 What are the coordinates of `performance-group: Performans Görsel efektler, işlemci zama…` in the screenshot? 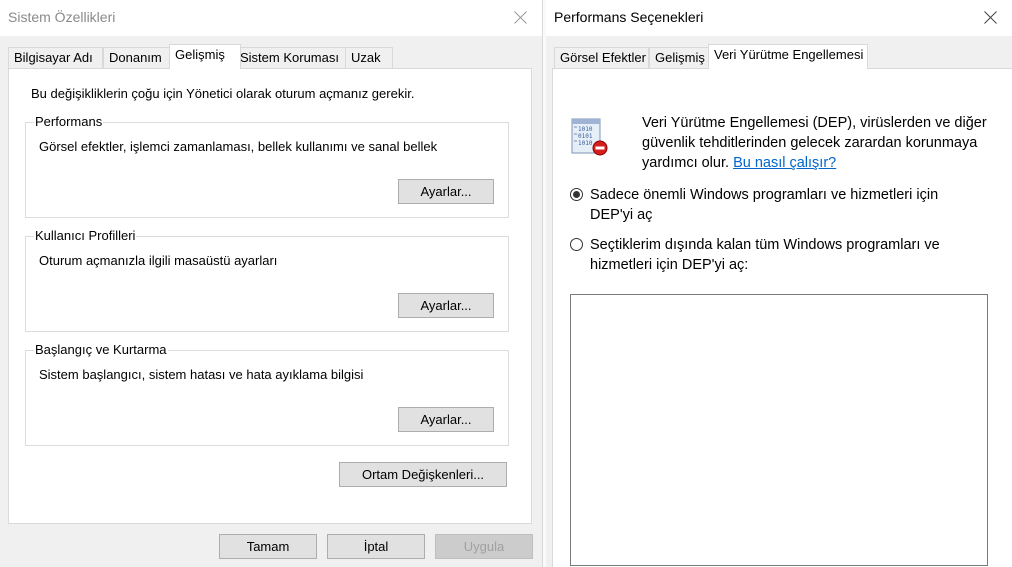 It's located at (267, 166).